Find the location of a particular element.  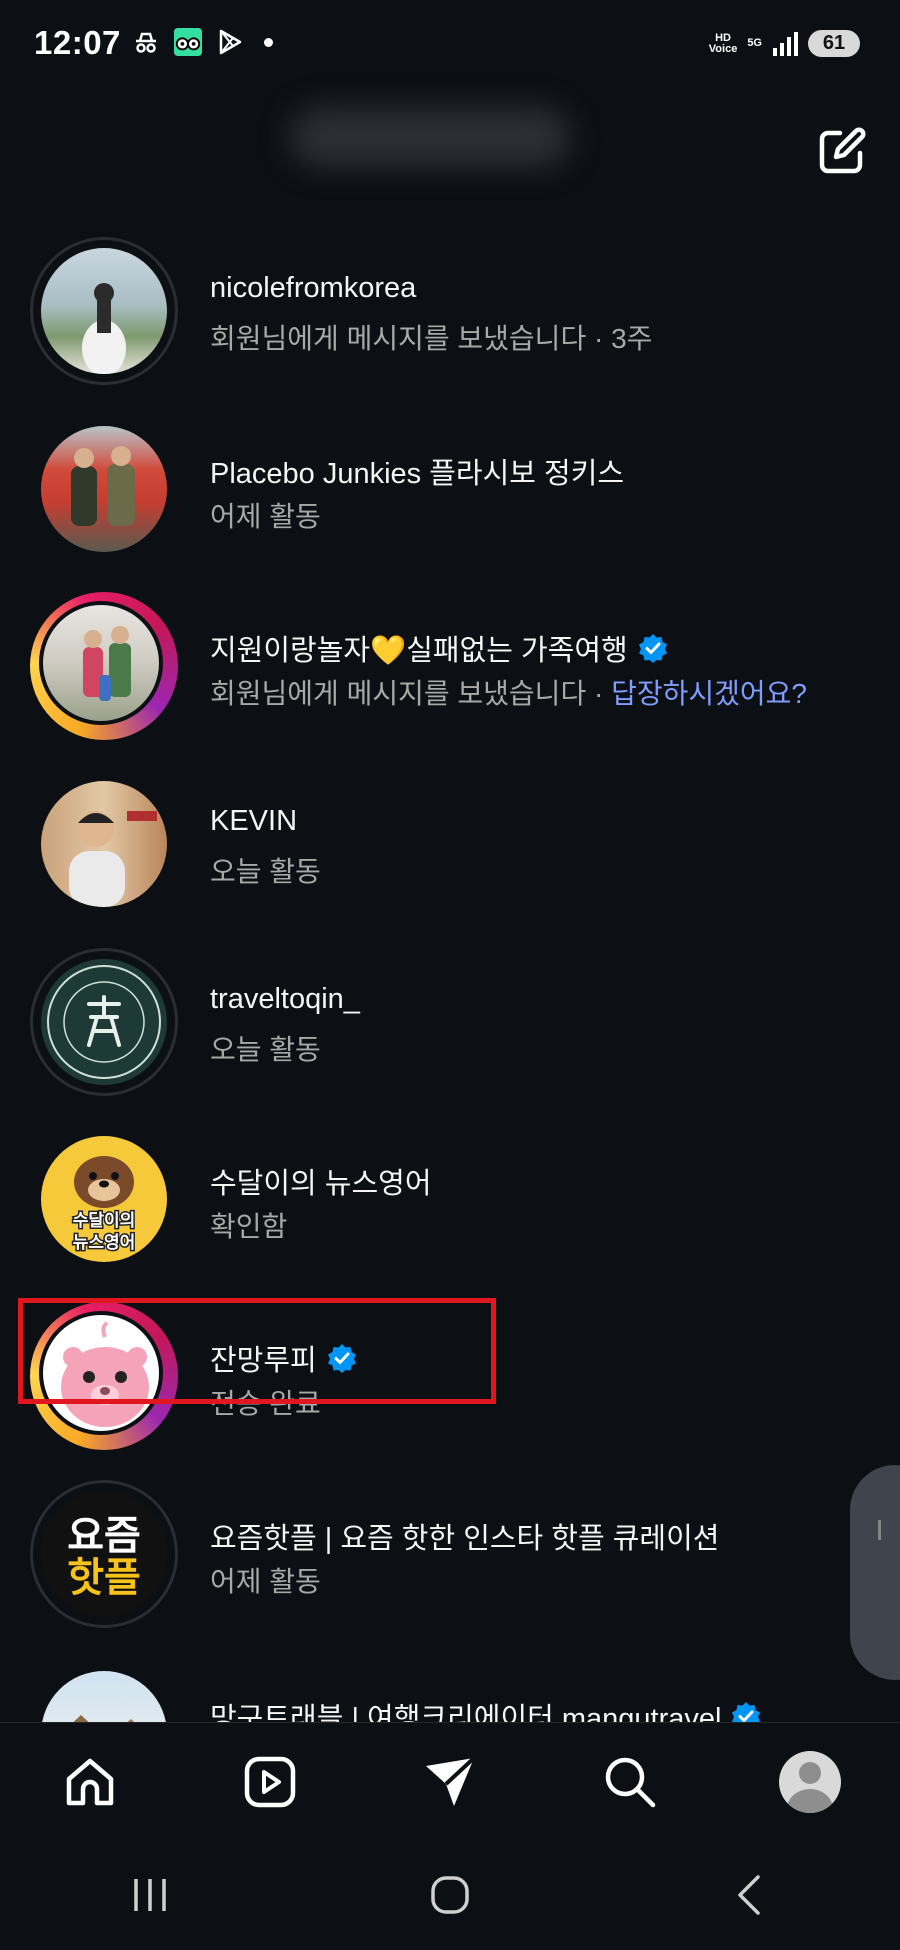

nav-home is located at coordinates (90, 1782).